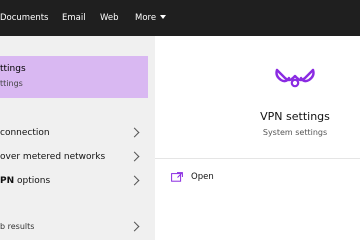 This screenshot has width=360, height=240. I want to click on tab-email: Email, so click(74, 18).